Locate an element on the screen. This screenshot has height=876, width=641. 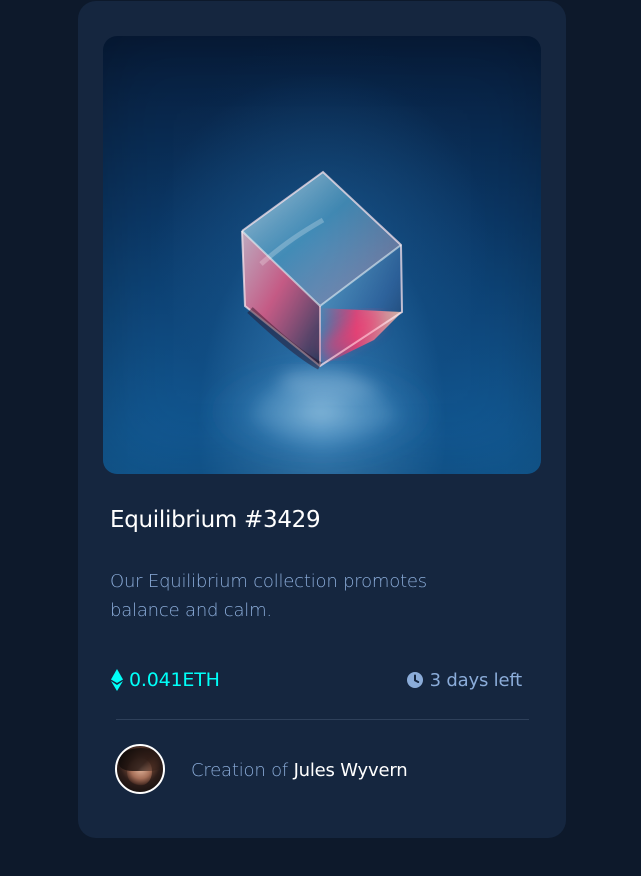
creator-prefix: Creation of is located at coordinates (240, 770).